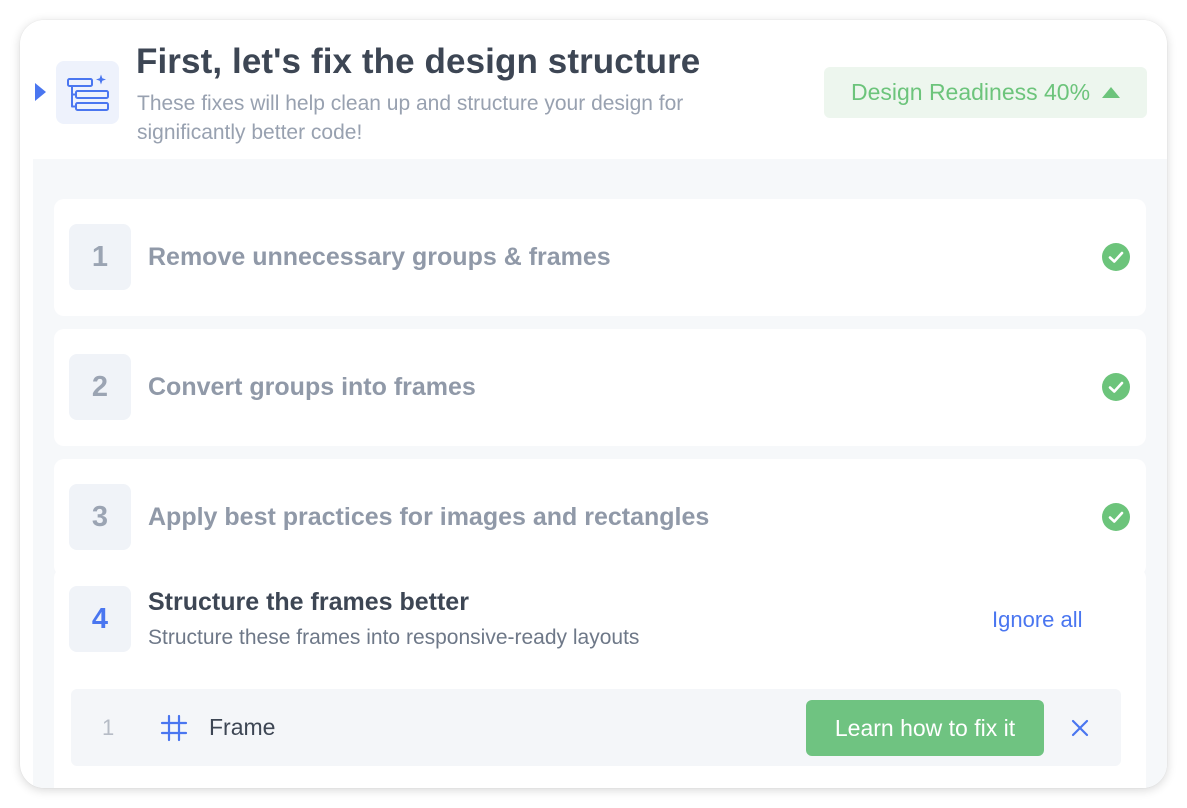  What do you see at coordinates (100, 257) in the screenshot?
I see `step-number: 1` at bounding box center [100, 257].